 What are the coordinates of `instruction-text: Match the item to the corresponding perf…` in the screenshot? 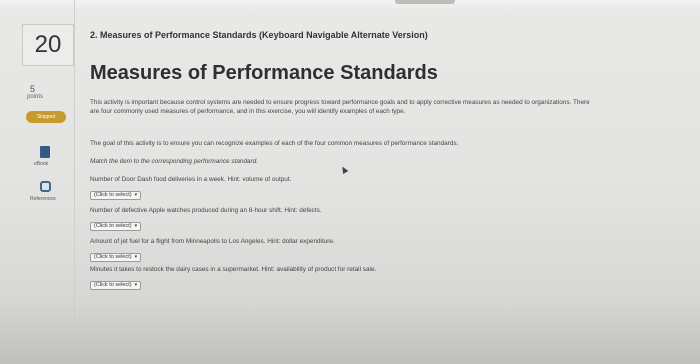 It's located at (174, 161).